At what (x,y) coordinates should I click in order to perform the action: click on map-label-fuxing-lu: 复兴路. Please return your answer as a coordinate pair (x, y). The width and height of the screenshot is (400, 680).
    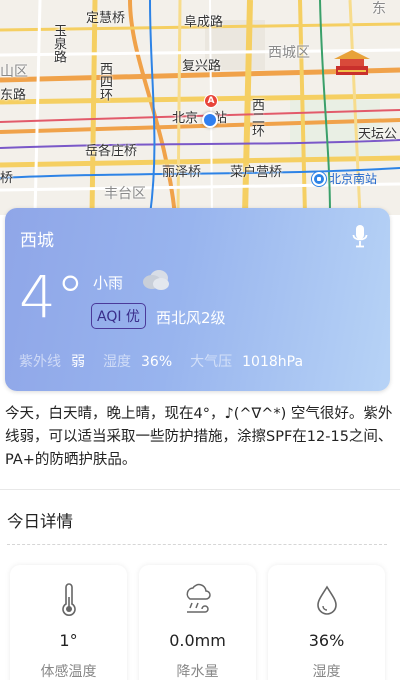
    Looking at the image, I should click on (202, 66).